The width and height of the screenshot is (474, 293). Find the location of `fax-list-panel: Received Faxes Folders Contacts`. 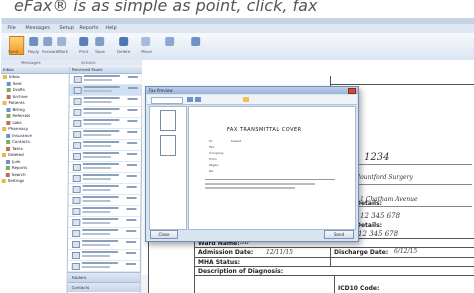

fax-list-panel: Received Faxes Folders Contacts is located at coordinates (105, 180).